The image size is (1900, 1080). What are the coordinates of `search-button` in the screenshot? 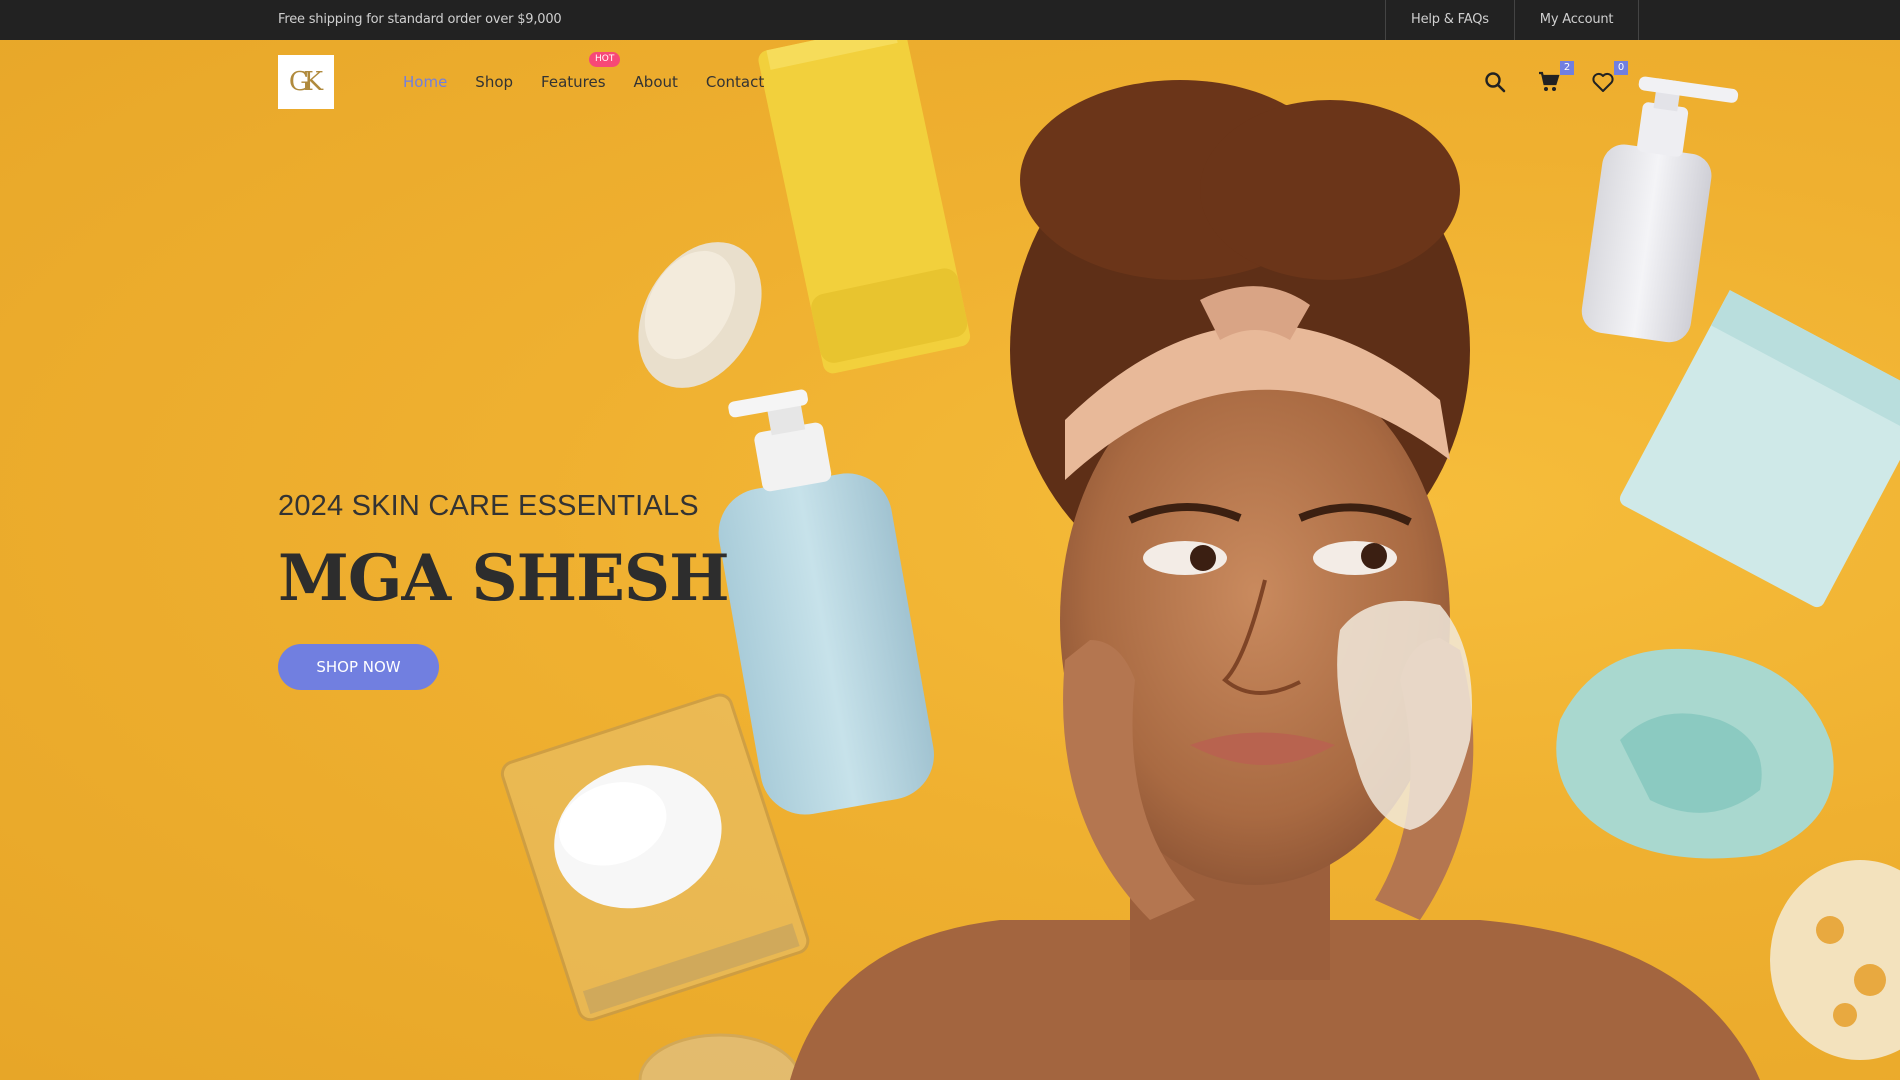 It's located at (1495, 82).